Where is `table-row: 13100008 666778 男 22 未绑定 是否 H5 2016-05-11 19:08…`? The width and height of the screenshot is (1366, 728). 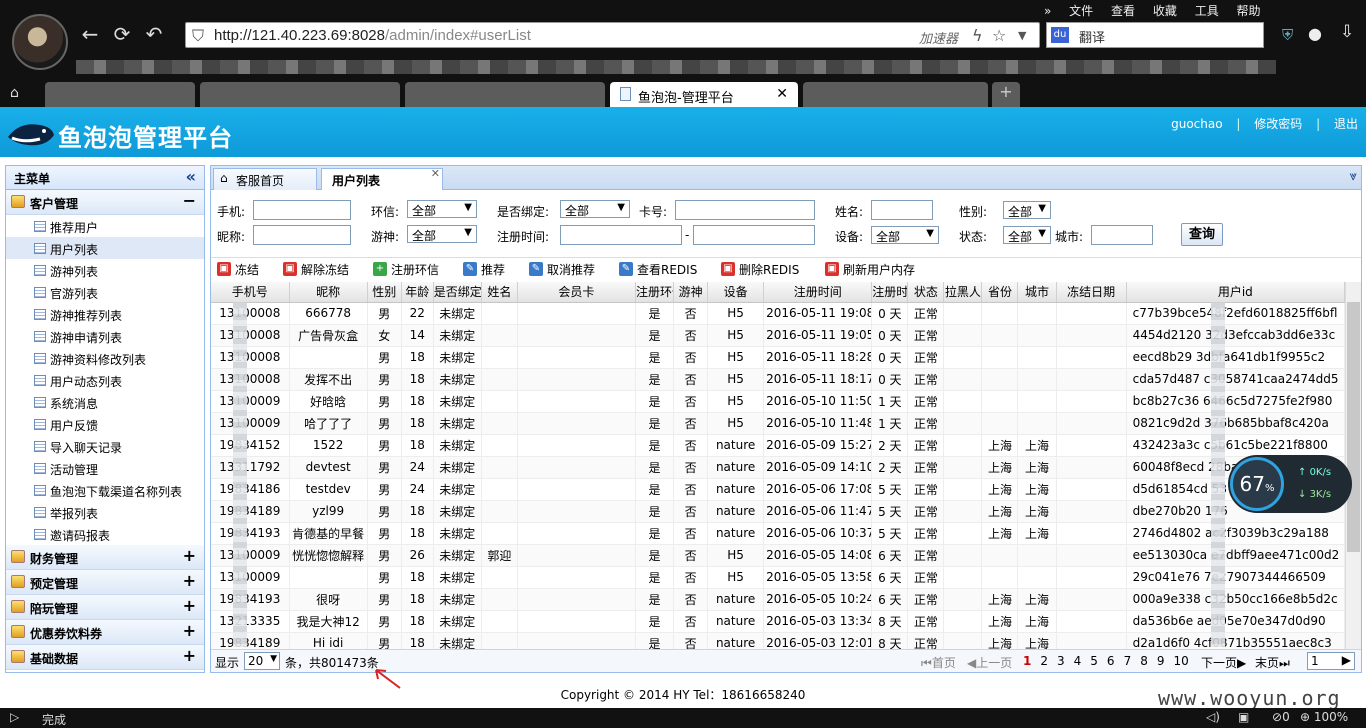
table-row: 13100008 666778 男 22 未绑定 是否 H5 2016-05-11 19:08… is located at coordinates (778, 313).